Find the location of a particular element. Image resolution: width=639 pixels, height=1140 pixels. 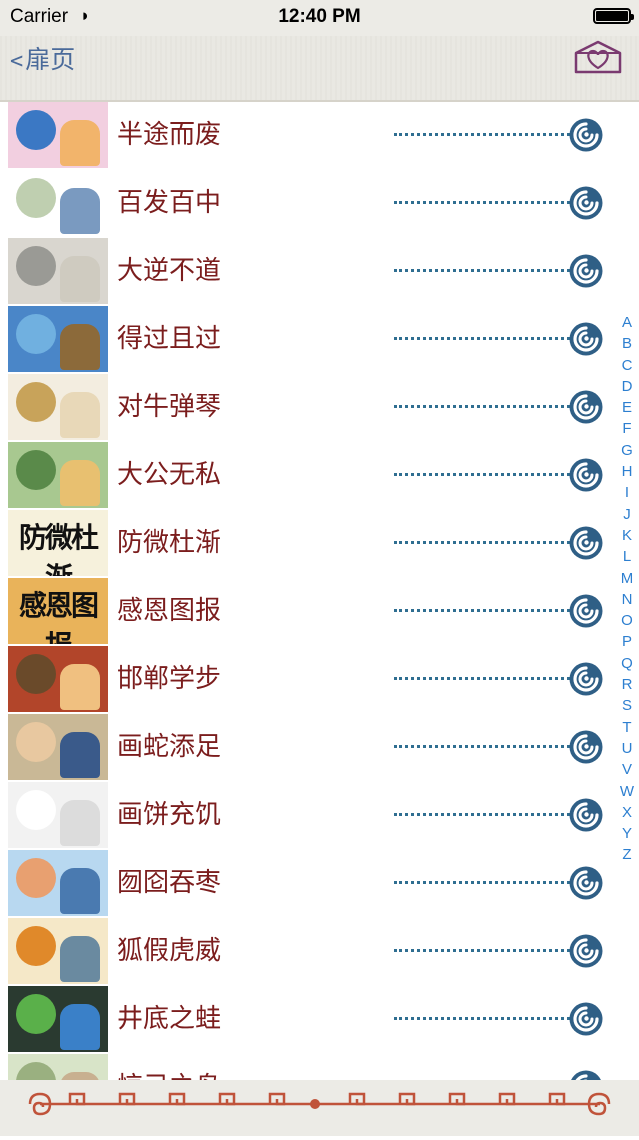

index-letter: I is located at coordinates (627, 492).